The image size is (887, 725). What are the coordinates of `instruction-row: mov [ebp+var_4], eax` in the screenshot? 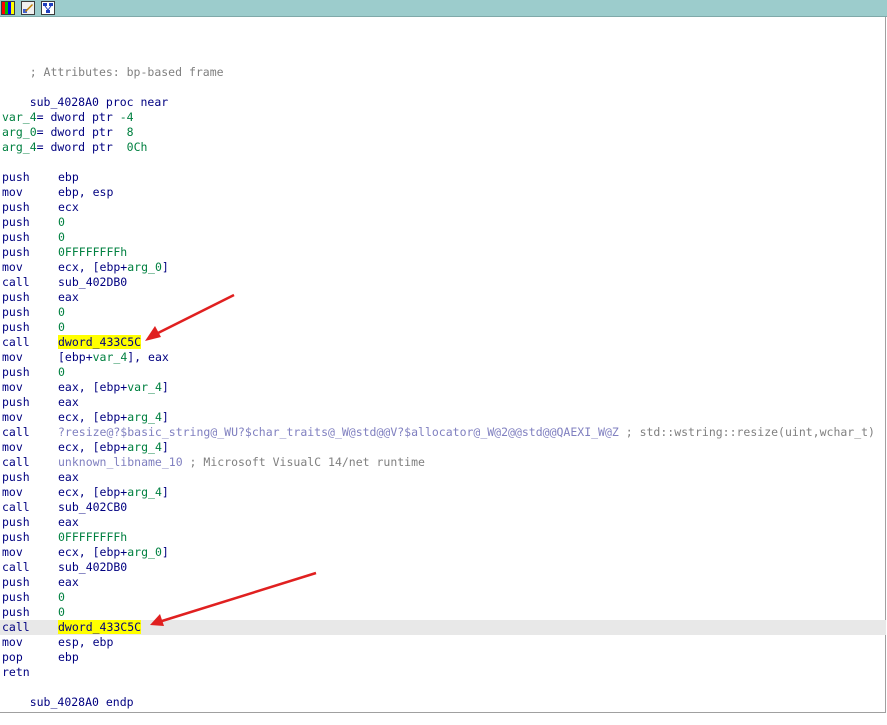 It's located at (85, 357).